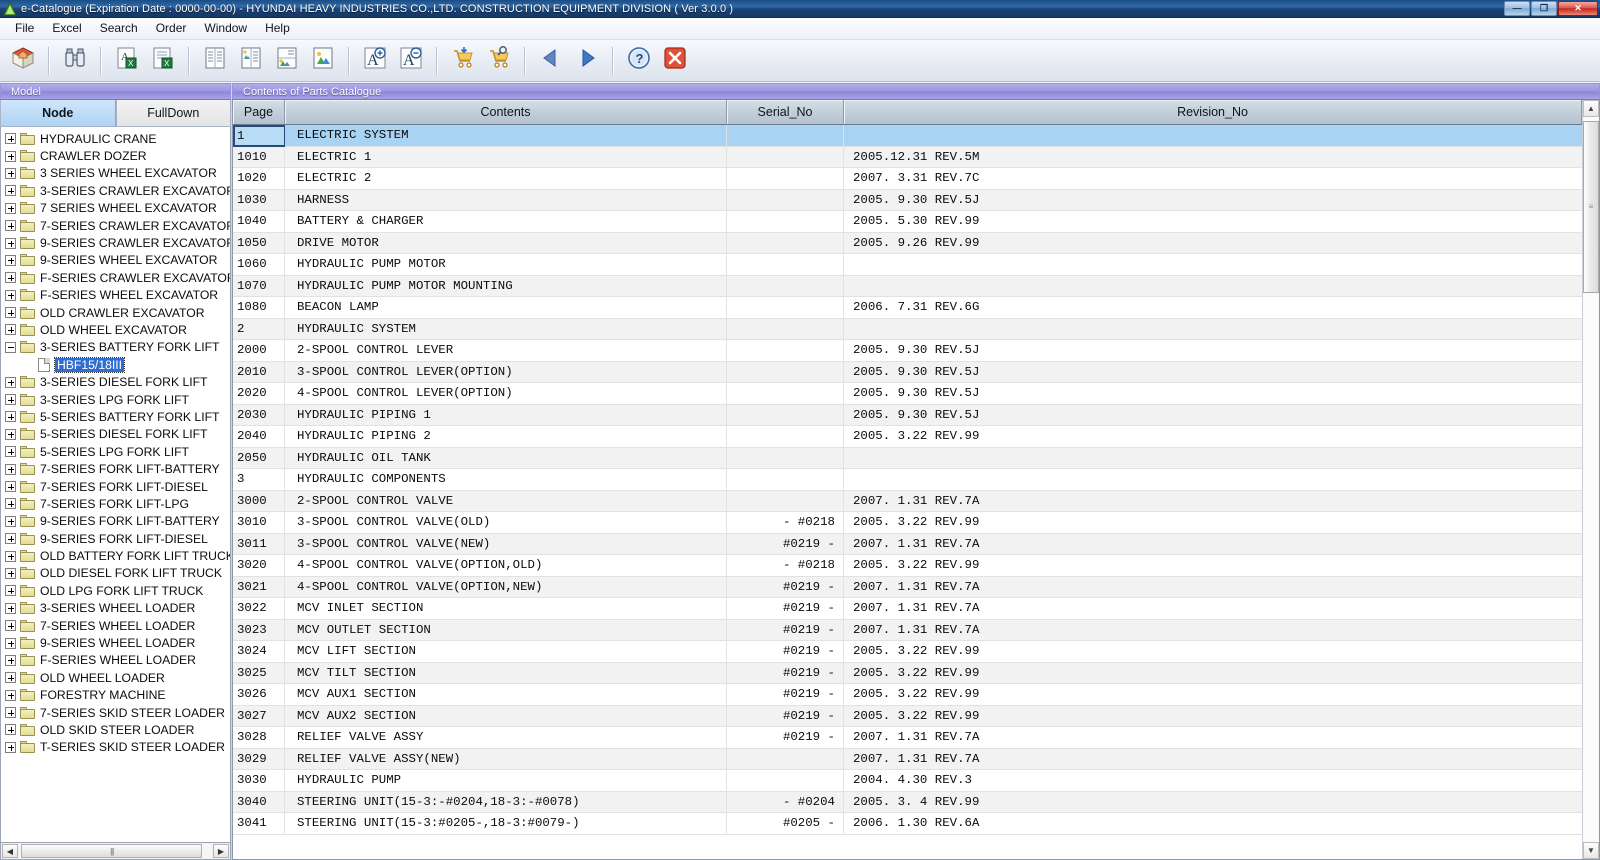 The height and width of the screenshot is (860, 1600). Describe the element at coordinates (115, 329) in the screenshot. I see `tree-node: OLD WHEEL EXCAVATOR` at that location.